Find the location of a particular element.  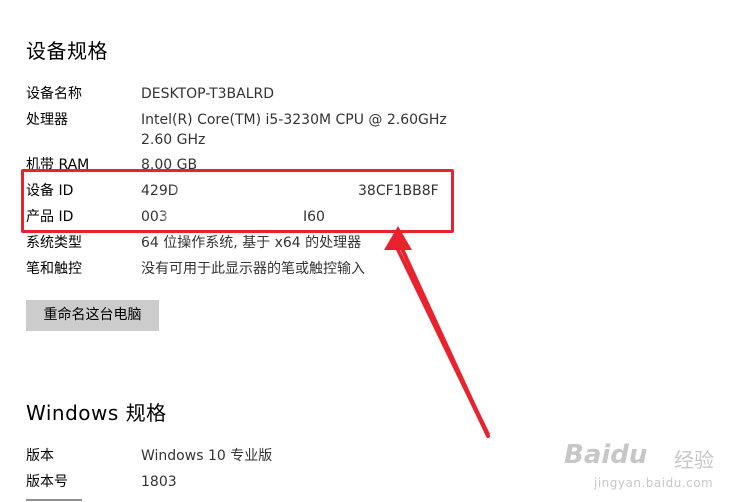

device-specs-title: 设备规格 is located at coordinates (67, 51).